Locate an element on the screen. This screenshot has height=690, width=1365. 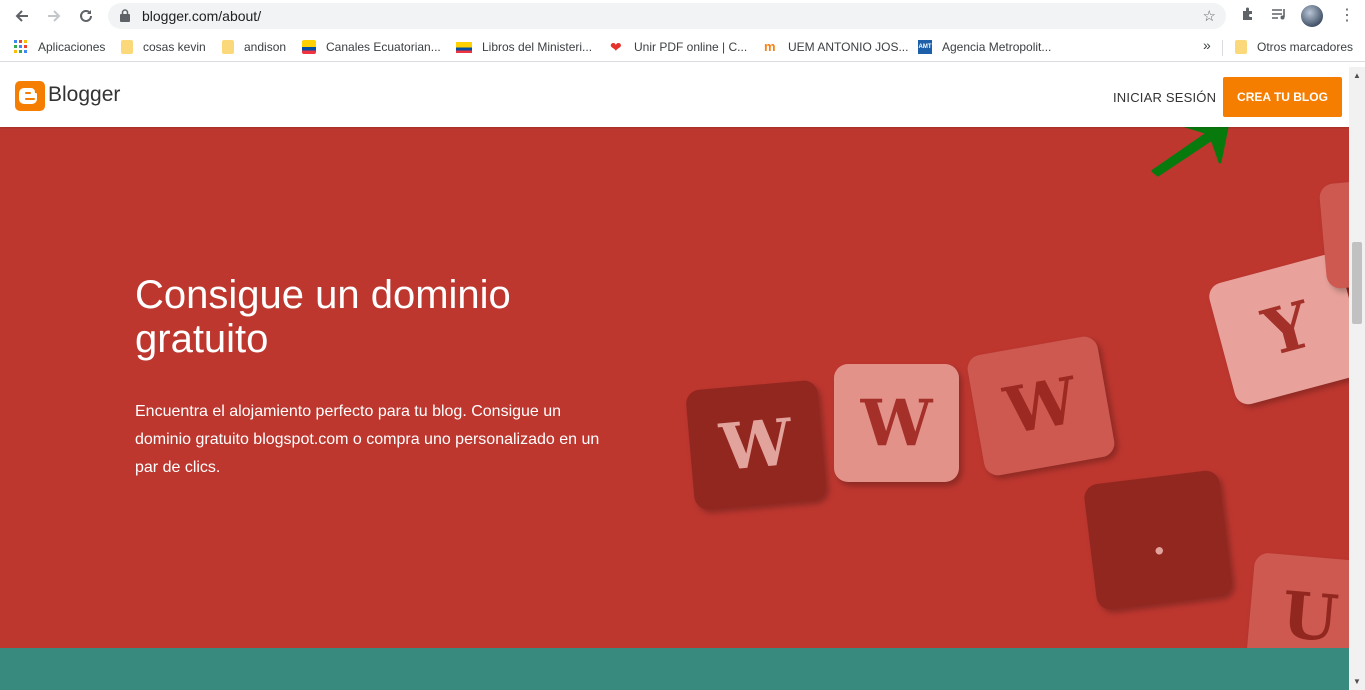
create-blog-button: CREA TU BLOG is located at coordinates (1282, 97).